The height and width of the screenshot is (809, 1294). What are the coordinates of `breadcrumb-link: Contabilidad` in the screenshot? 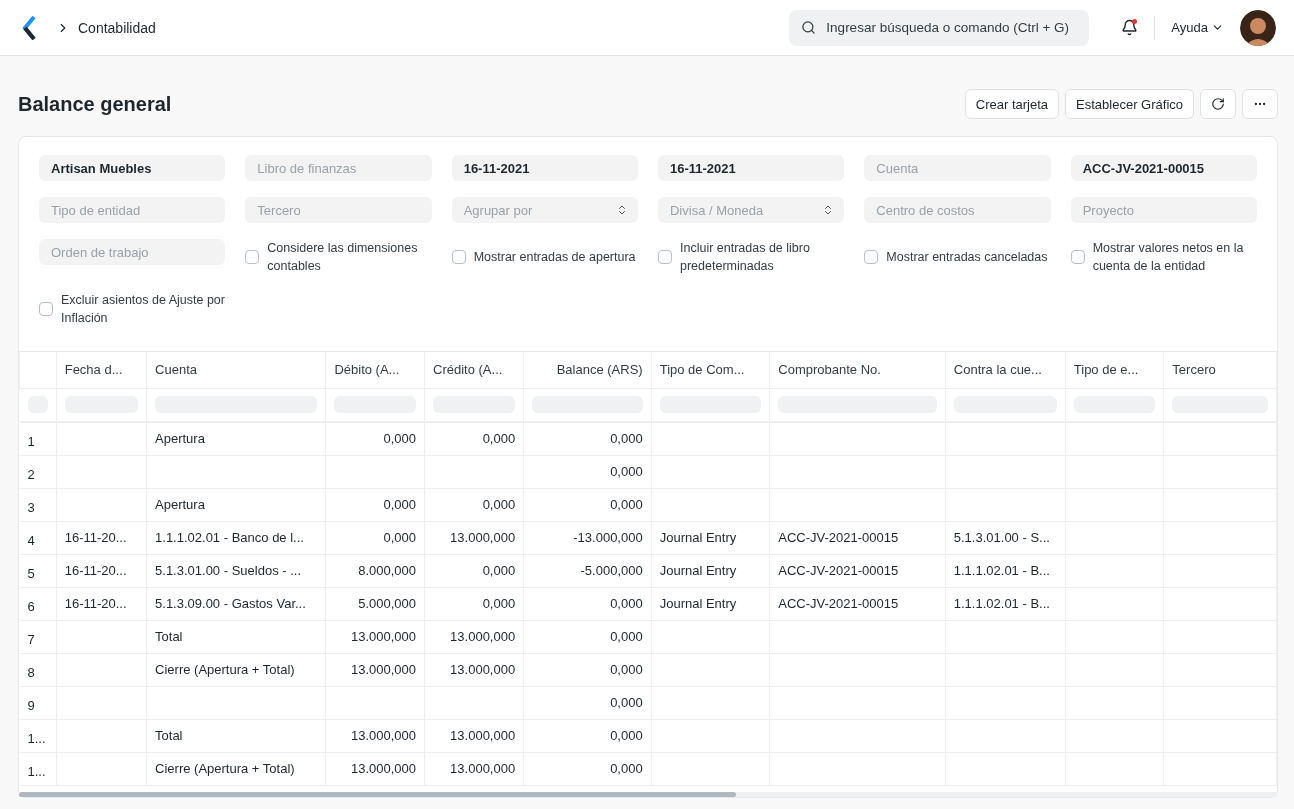 It's located at (117, 27).